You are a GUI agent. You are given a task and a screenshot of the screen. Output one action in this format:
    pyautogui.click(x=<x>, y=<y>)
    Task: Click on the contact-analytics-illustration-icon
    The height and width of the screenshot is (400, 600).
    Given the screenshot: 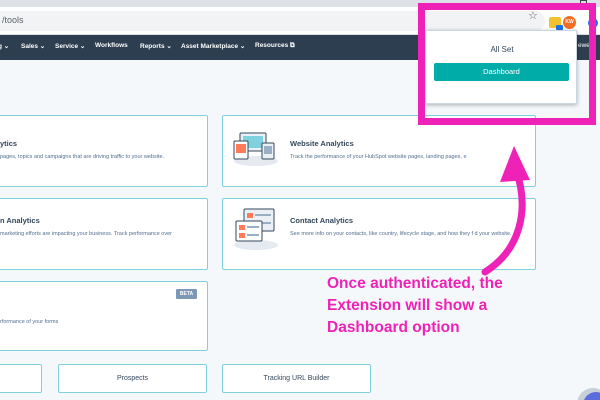 What is the action you would take?
    pyautogui.click(x=256, y=229)
    